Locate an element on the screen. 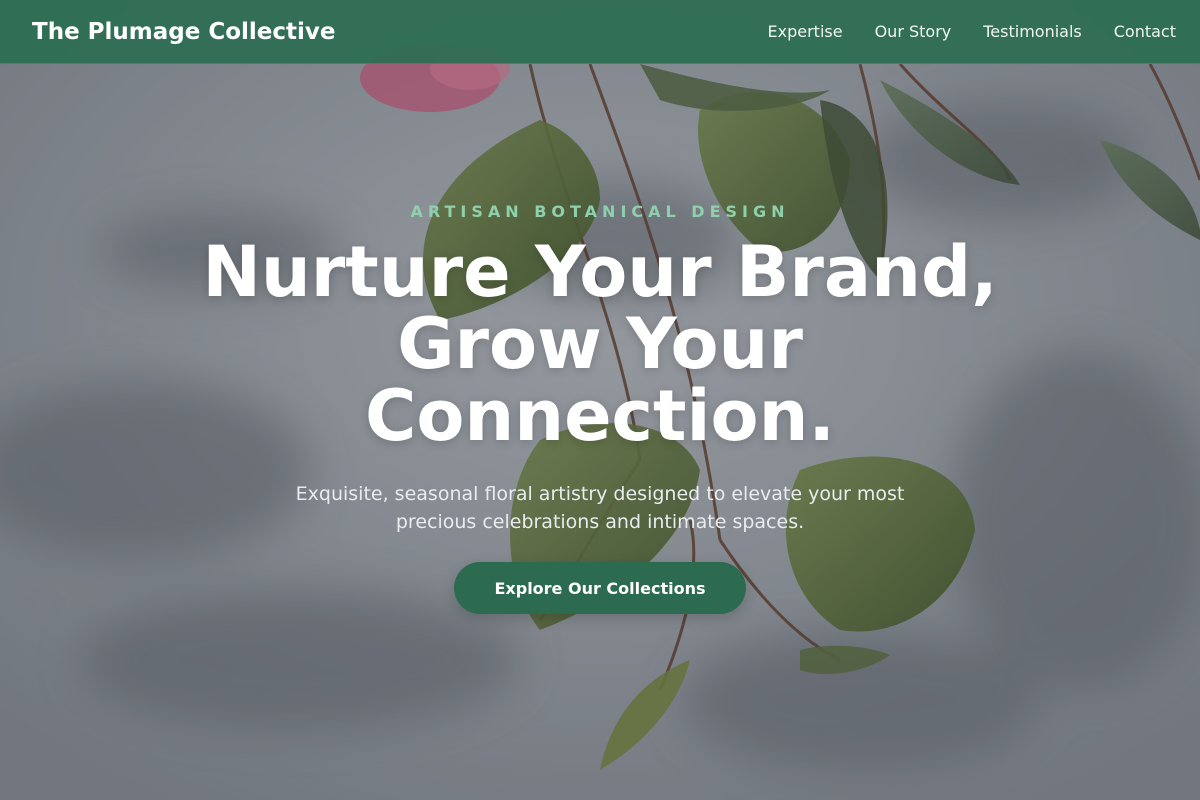  explore-collections-button: Explore Our Collections is located at coordinates (600, 588).